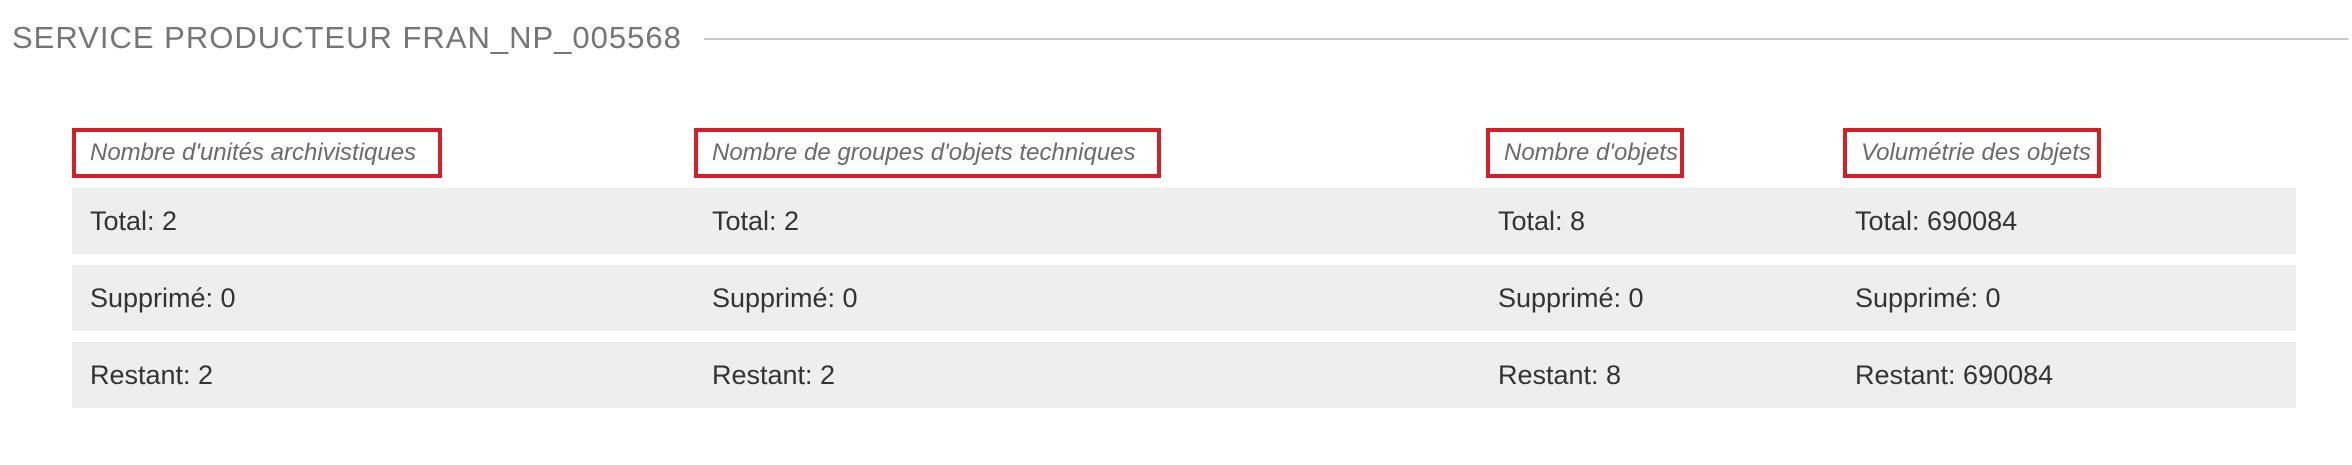 This screenshot has height=465, width=2352. I want to click on cell-remaining-object-volume: Restant: 690084, so click(1954, 374).